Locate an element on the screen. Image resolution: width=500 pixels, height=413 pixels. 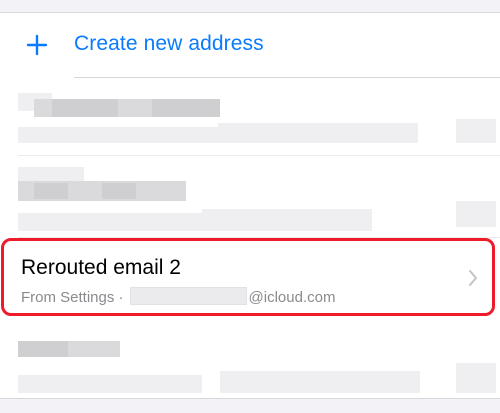
top-separator is located at coordinates (250, 6).